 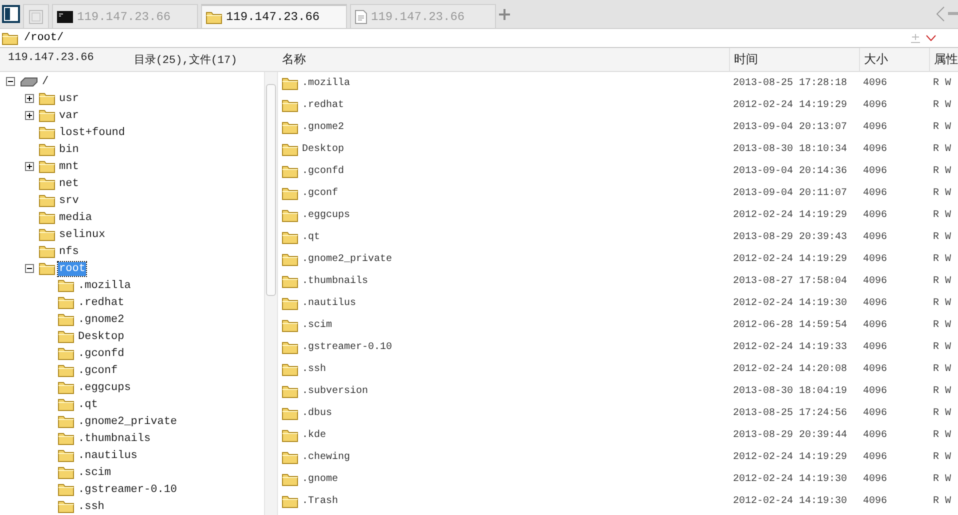 I want to click on modified-time: 2013-09-04 20:11:07, so click(x=790, y=193).